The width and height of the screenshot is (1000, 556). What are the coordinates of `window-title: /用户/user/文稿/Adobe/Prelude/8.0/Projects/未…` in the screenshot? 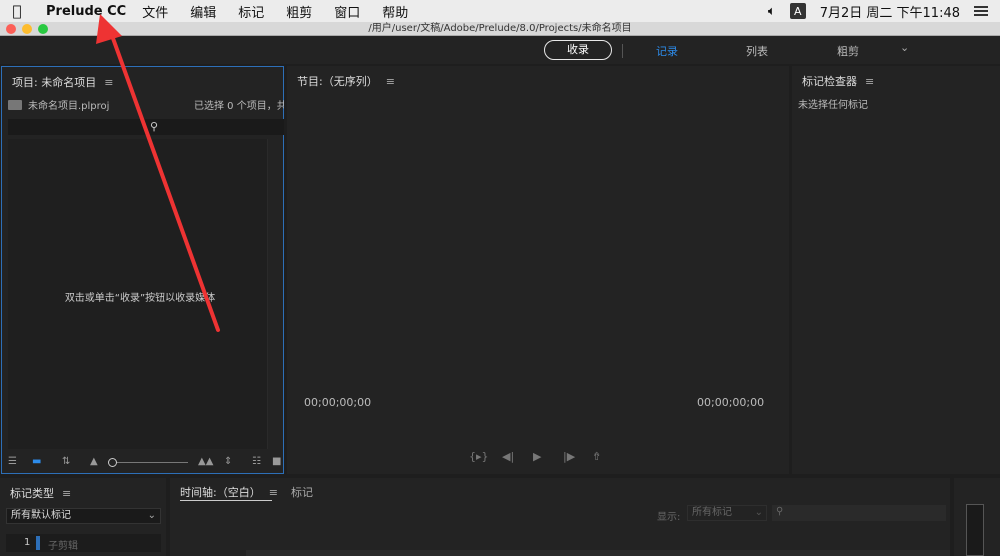 It's located at (500, 28).